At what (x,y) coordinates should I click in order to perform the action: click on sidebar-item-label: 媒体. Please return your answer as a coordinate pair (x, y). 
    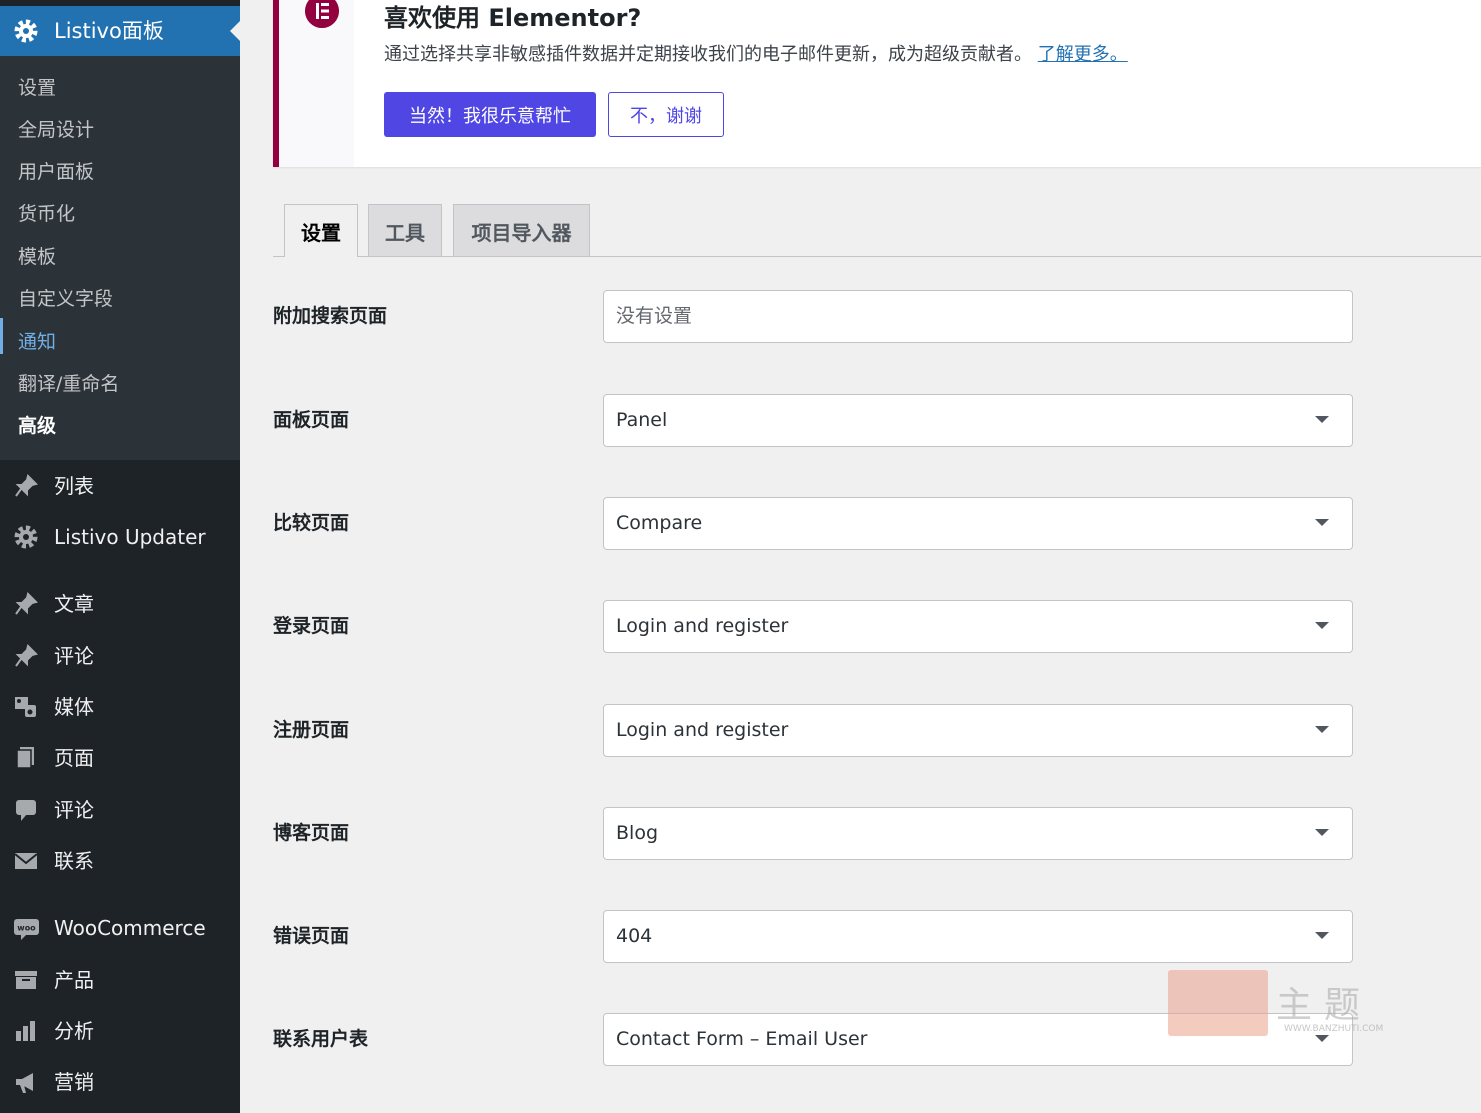
    Looking at the image, I should click on (74, 707).